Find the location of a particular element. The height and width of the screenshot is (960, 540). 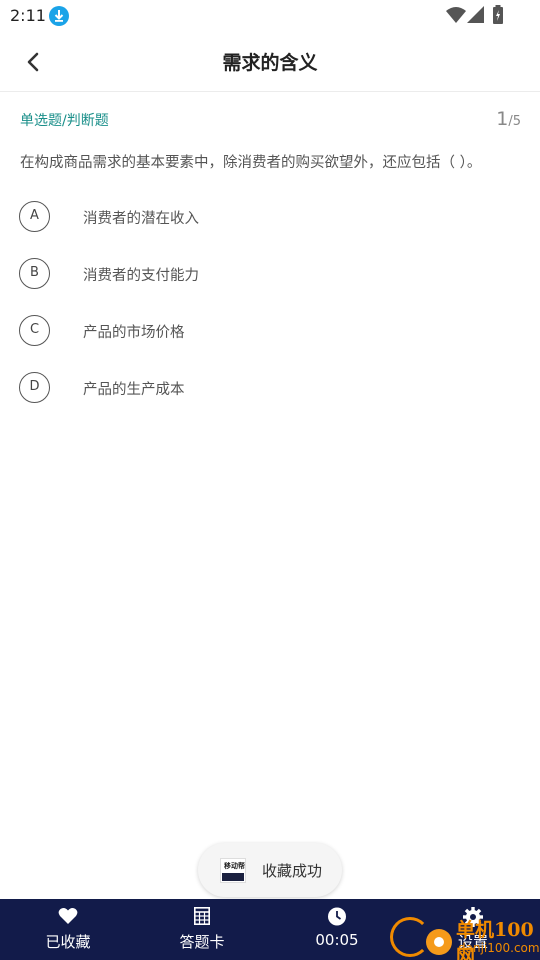

toast-message: 收藏成功 is located at coordinates (292, 871).